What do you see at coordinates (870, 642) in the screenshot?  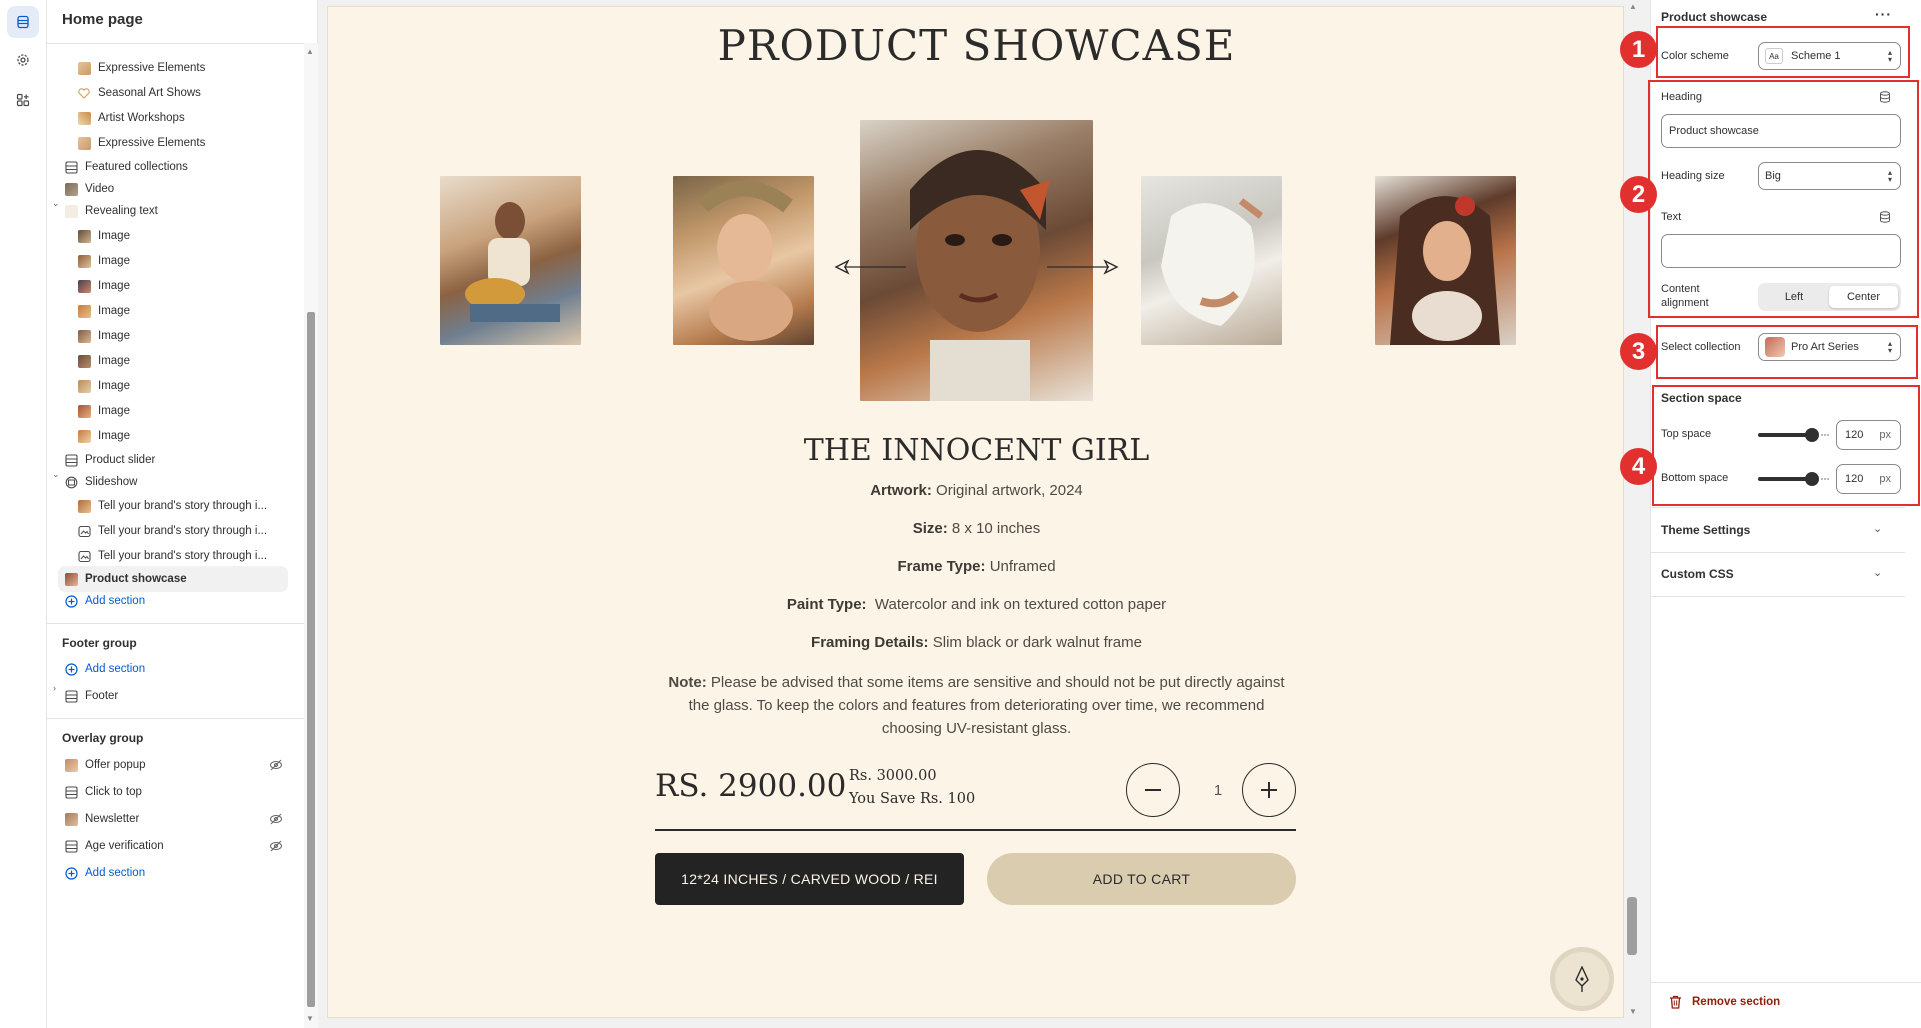 I see `spec-label: Framing Details:` at bounding box center [870, 642].